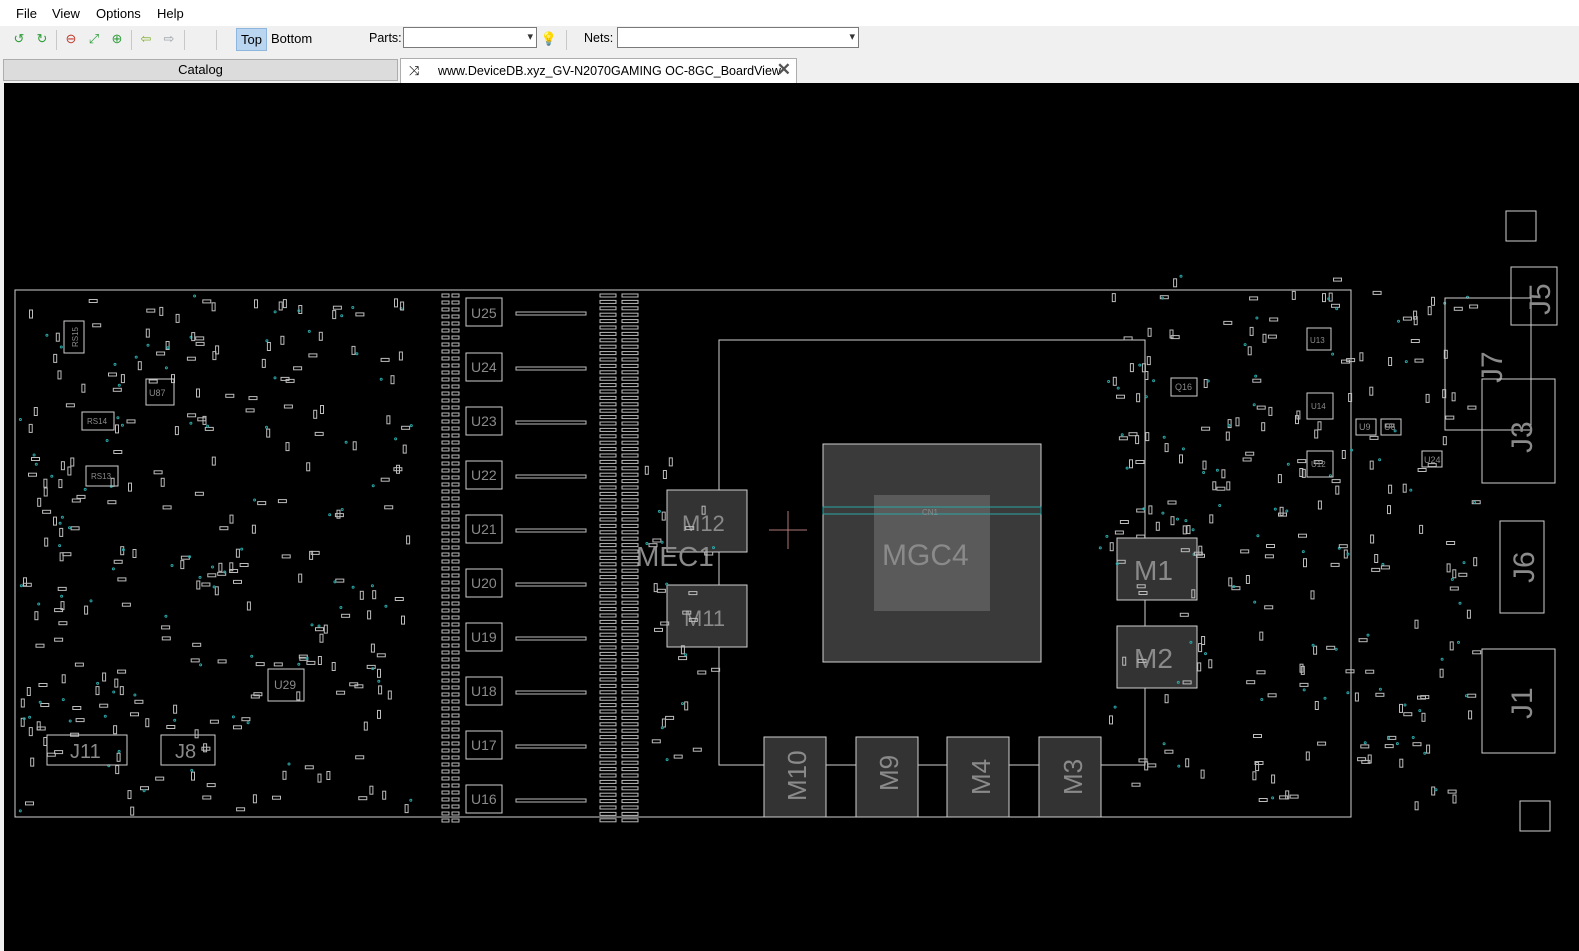 The height and width of the screenshot is (951, 1579). Describe the element at coordinates (1390, 427) in the screenshot. I see `label-u6: U6` at that location.